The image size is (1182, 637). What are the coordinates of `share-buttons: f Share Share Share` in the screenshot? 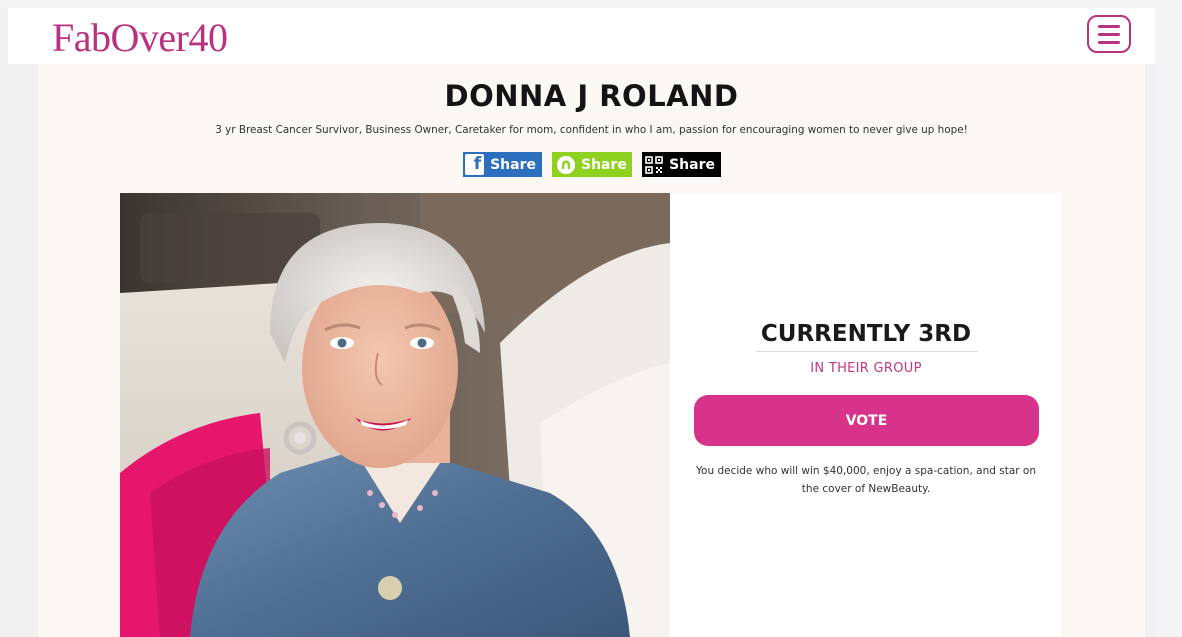 It's located at (592, 164).